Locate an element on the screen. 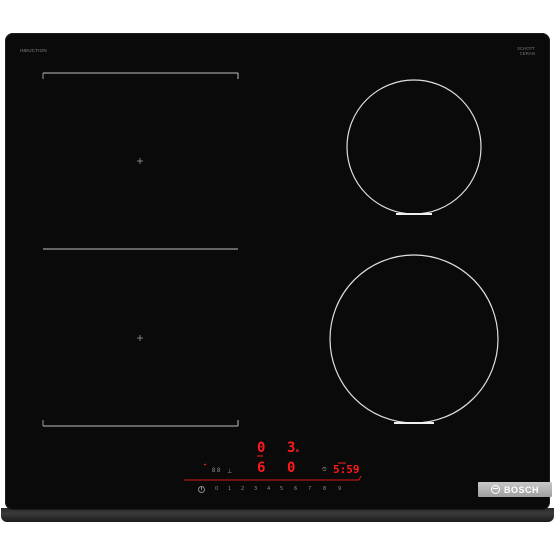  zone-center-mark-bottom is located at coordinates (140, 338).